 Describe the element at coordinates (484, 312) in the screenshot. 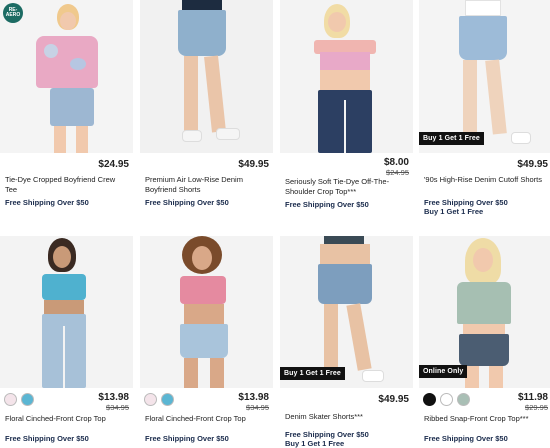

I see `product-image: Online Only` at that location.